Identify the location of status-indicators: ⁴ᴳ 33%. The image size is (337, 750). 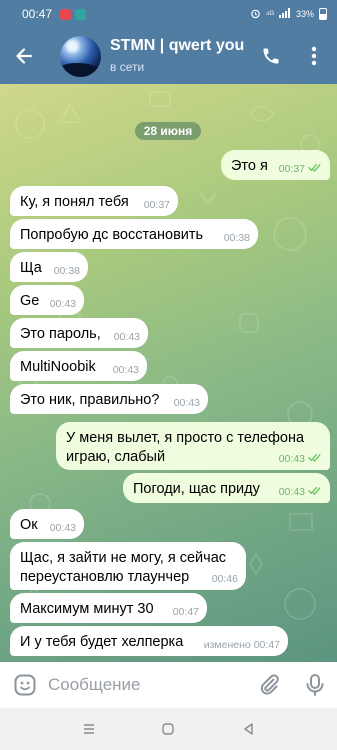
(288, 14).